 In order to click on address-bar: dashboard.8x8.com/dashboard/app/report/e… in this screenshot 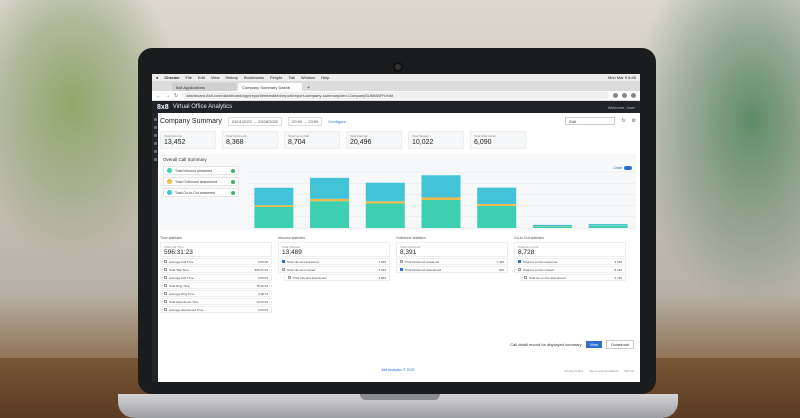, I will do `click(395, 95)`.